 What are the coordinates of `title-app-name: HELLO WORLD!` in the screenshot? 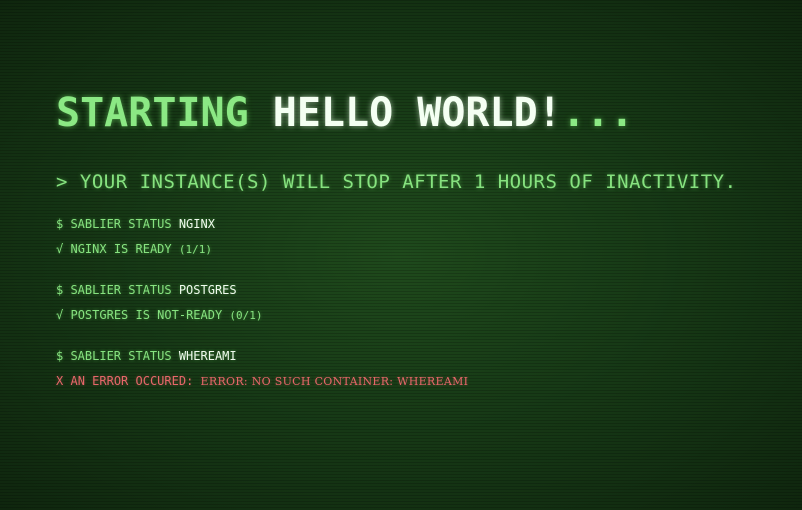 It's located at (417, 113).